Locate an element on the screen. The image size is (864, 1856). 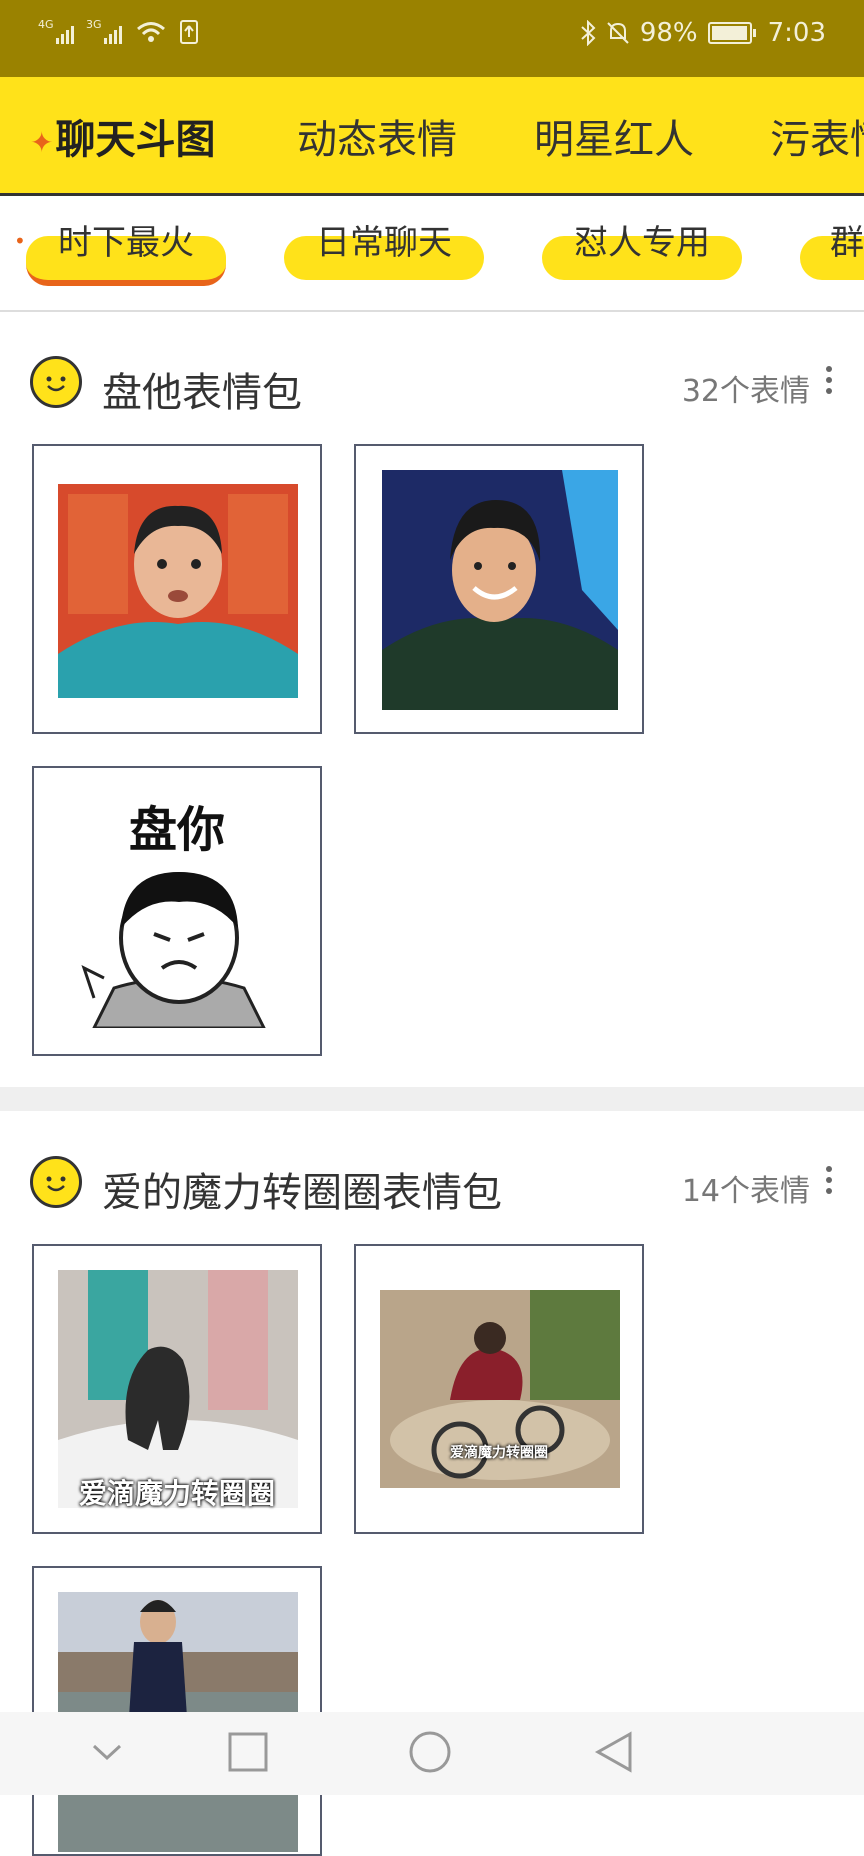
battery-icon is located at coordinates (731, 33).